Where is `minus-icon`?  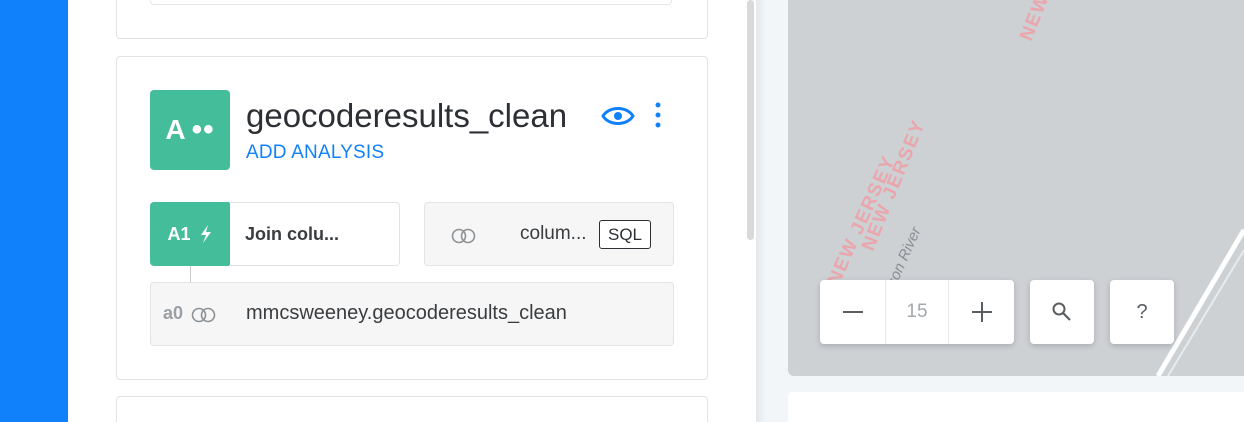 minus-icon is located at coordinates (852, 312).